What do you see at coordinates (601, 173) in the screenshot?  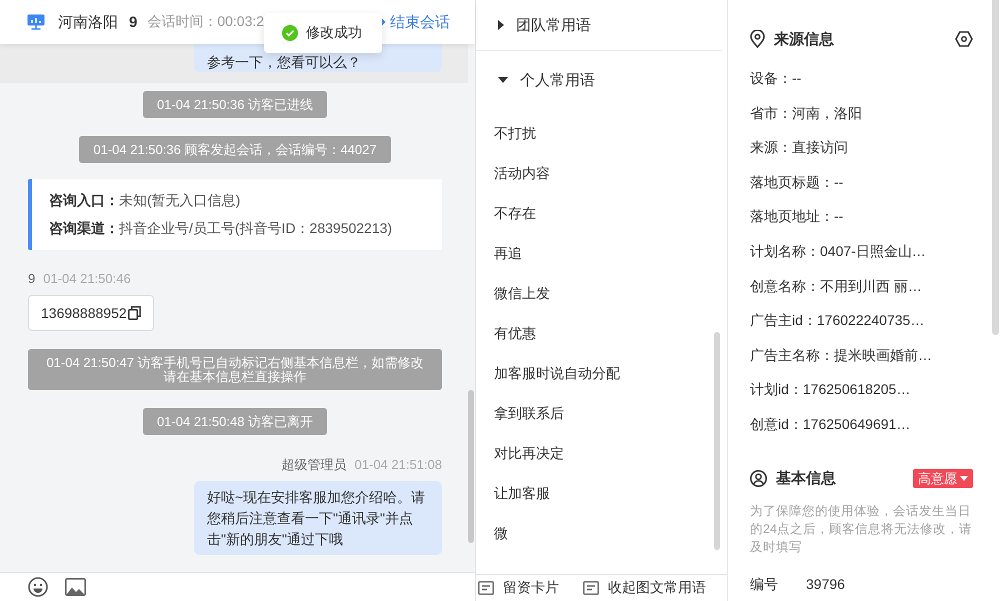 I see `phrase-item: 活动内容` at bounding box center [601, 173].